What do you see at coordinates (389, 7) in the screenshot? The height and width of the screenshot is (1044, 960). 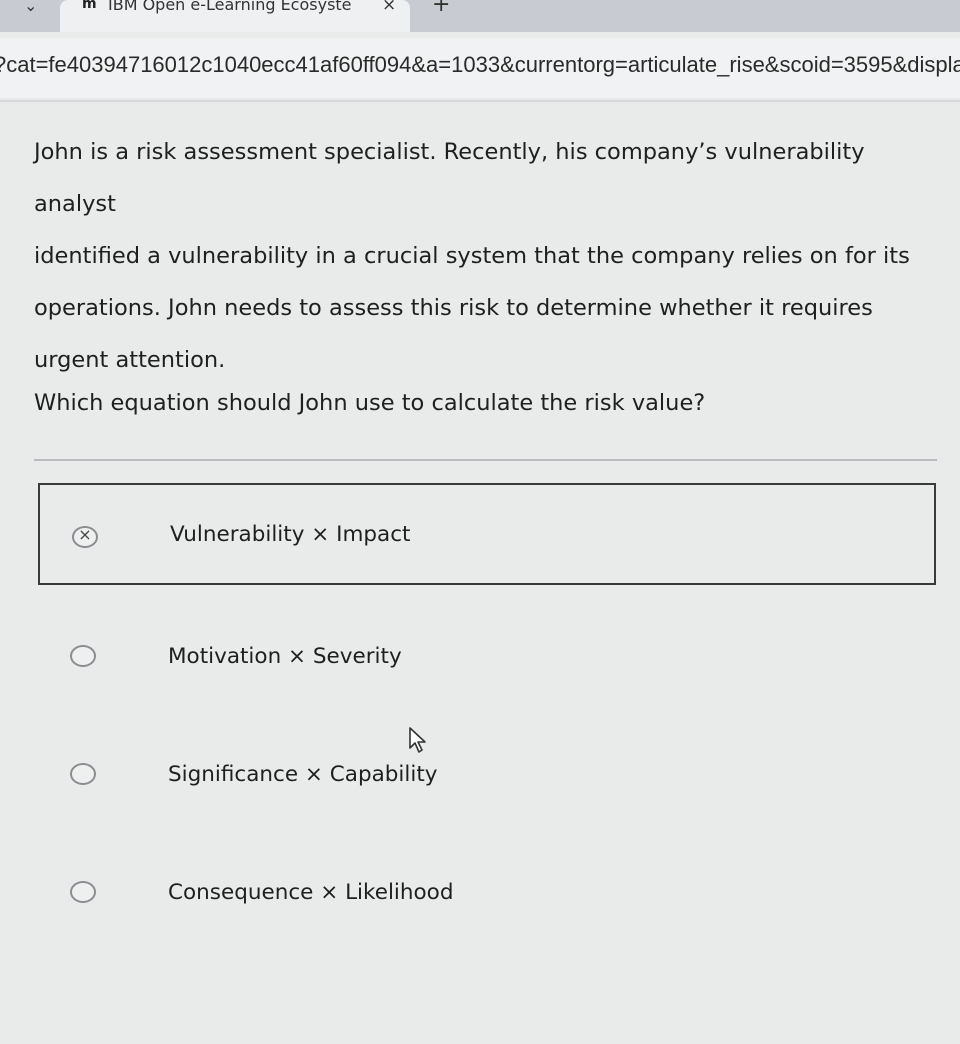 I see `tab-close-icon: ×` at bounding box center [389, 7].